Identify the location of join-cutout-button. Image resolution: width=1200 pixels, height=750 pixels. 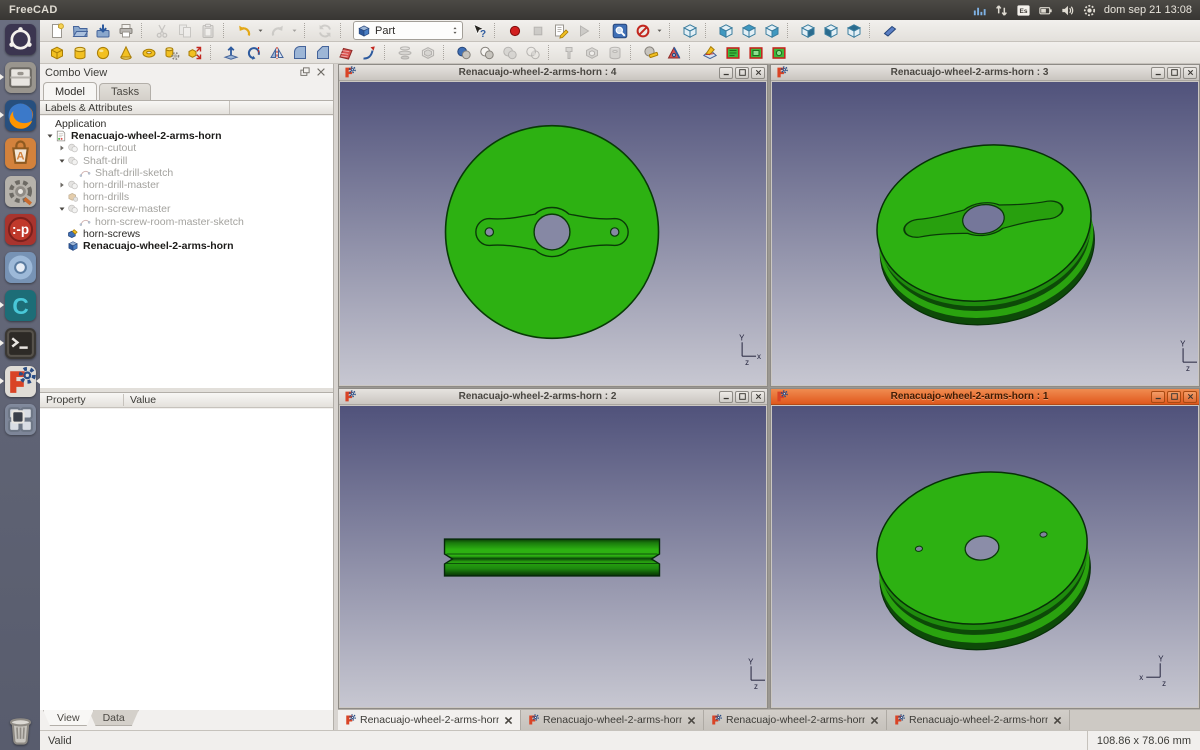
(614, 53).